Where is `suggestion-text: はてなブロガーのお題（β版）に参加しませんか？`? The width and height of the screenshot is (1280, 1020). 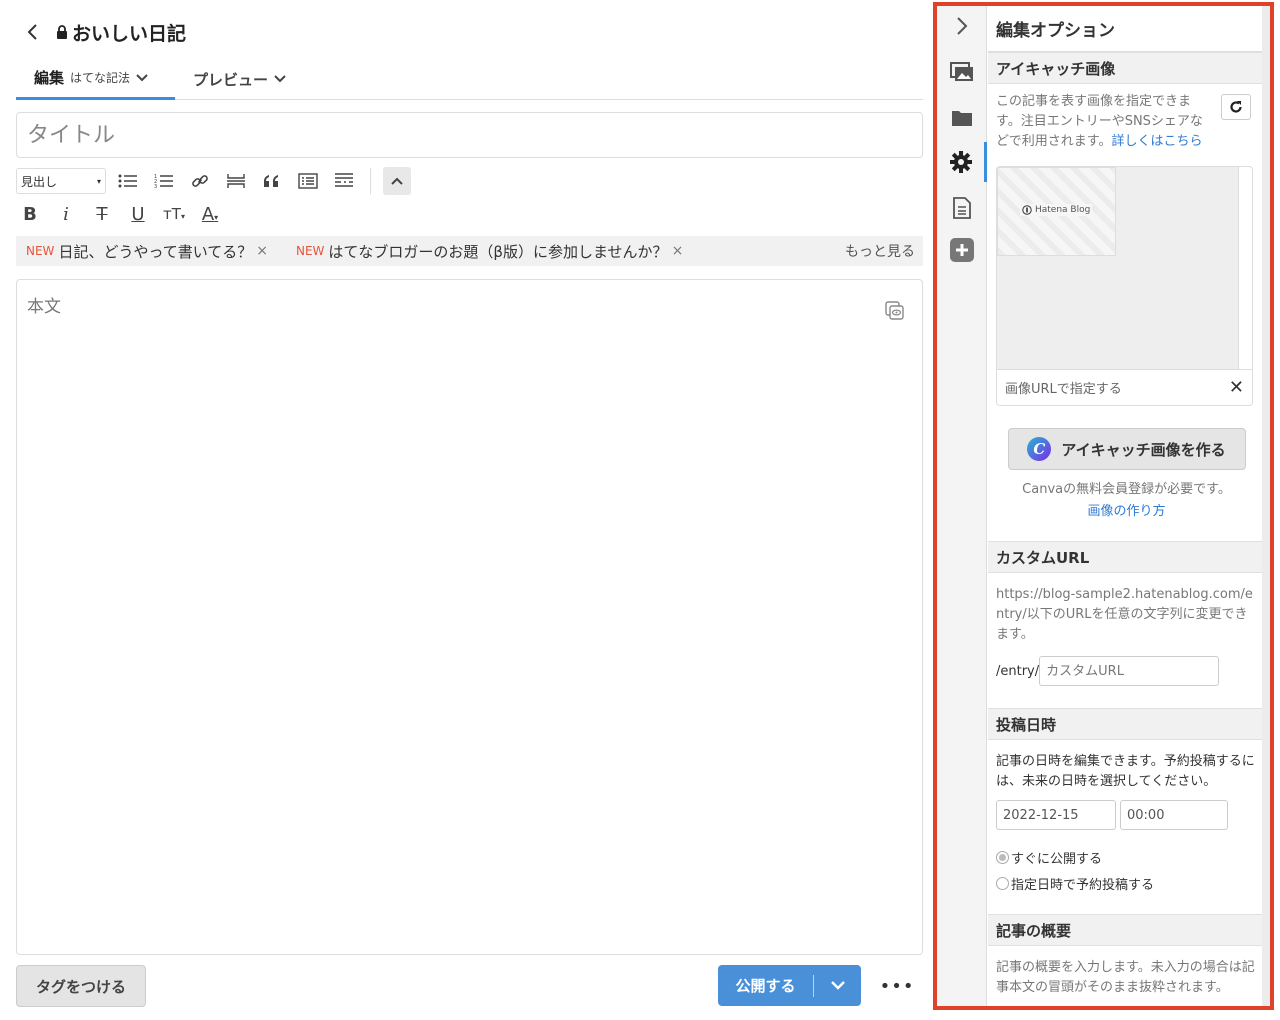
suggestion-text: はてなブロガーのお題（β版）に参加しませんか？ is located at coordinates (498, 251).